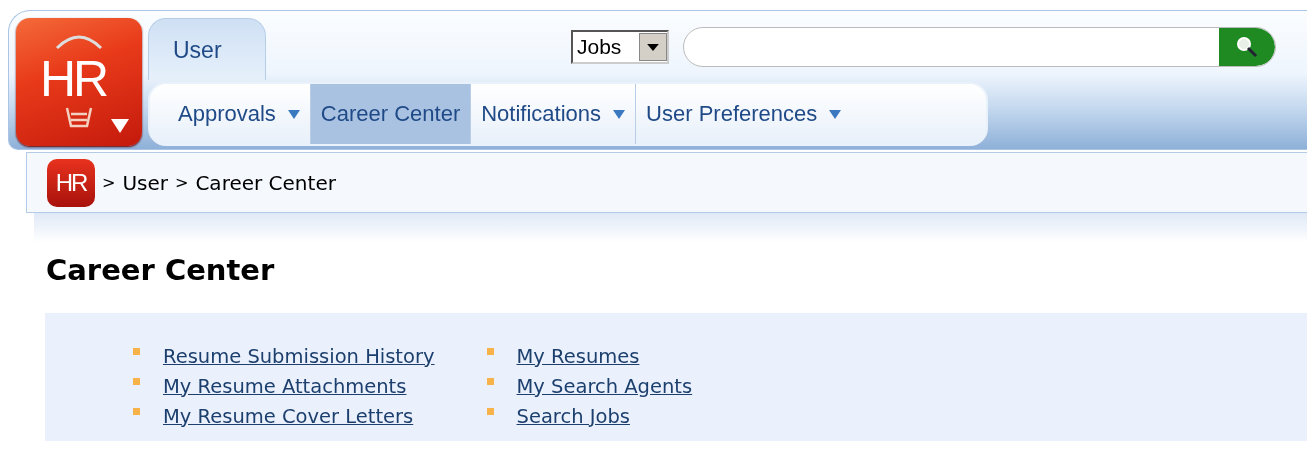 This screenshot has height=449, width=1307. What do you see at coordinates (604, 386) in the screenshot?
I see `career-link: My Search Agents` at bounding box center [604, 386].